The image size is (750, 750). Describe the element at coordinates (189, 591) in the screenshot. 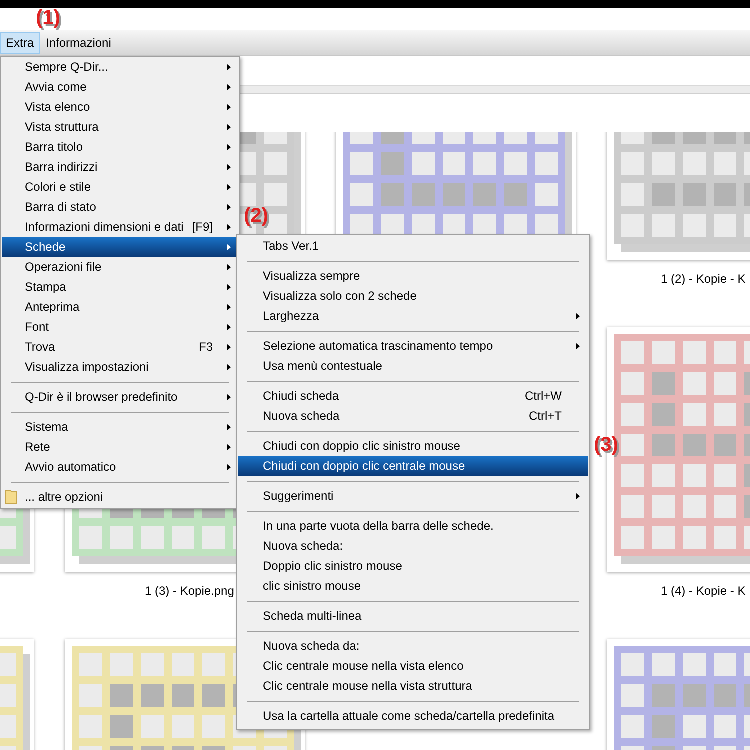

I see `file-name: 1 (3) - Kopie.png` at that location.